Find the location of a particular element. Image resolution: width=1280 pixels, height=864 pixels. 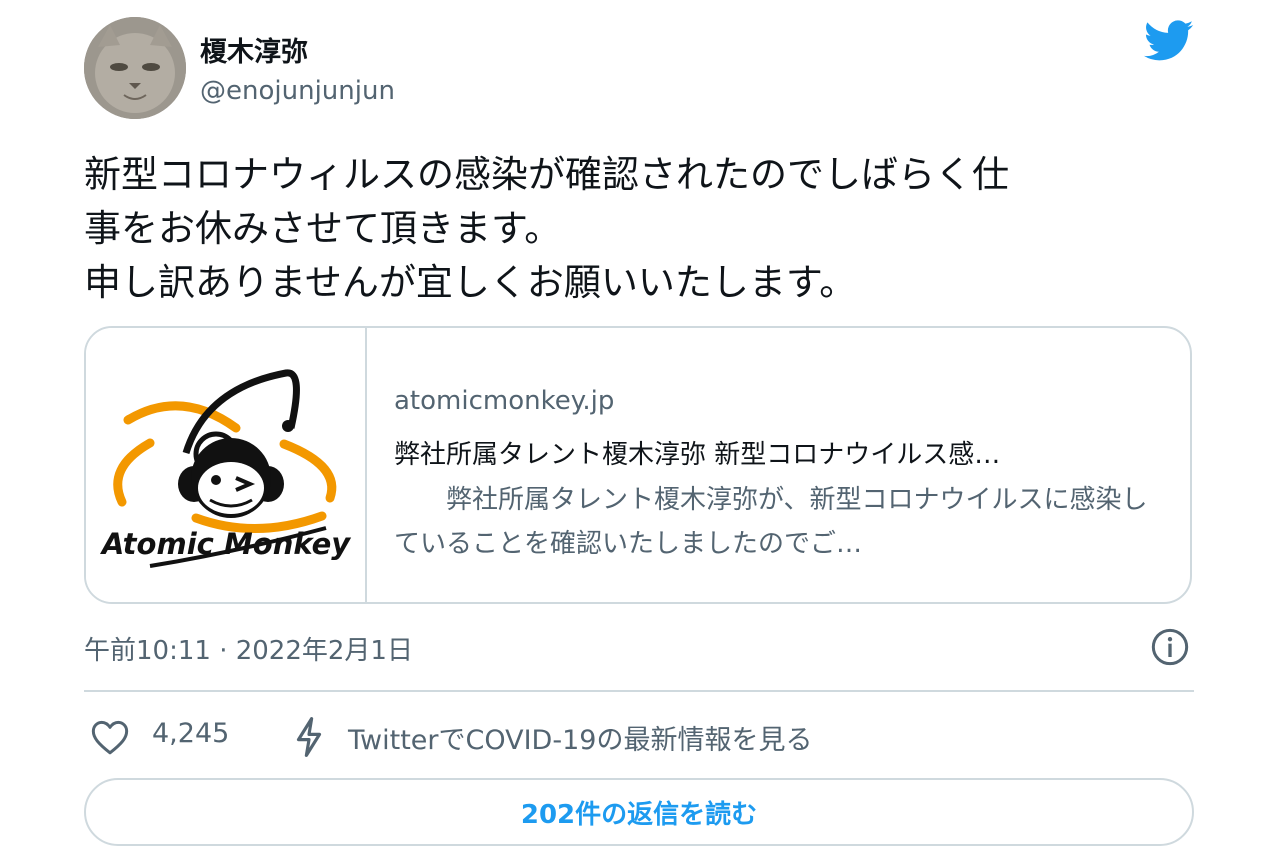

cat-avatar-image is located at coordinates (135, 68).